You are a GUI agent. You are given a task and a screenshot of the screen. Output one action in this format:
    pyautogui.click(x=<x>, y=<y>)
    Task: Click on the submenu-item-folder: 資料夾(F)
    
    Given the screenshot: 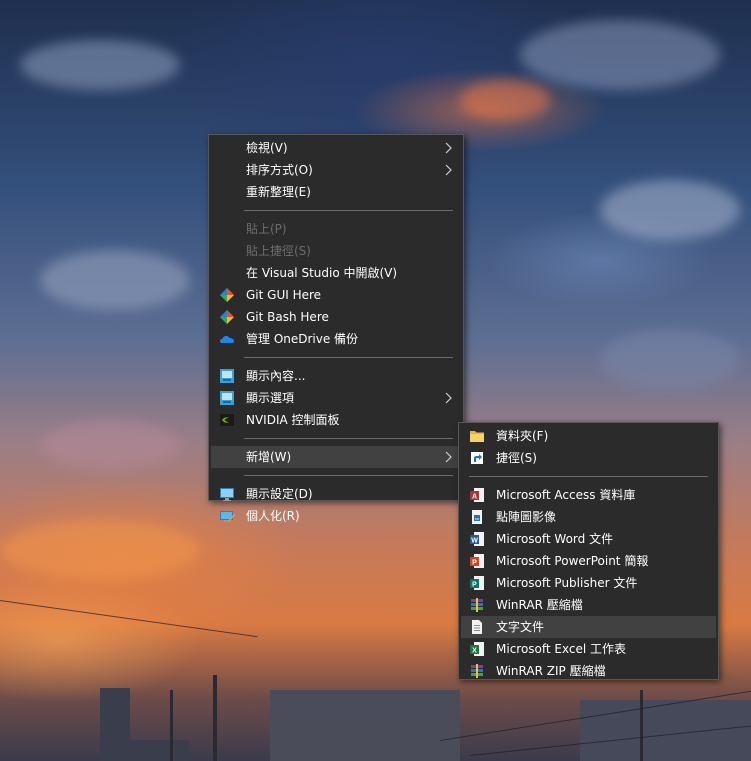 What is the action you would take?
    pyautogui.click(x=588, y=436)
    